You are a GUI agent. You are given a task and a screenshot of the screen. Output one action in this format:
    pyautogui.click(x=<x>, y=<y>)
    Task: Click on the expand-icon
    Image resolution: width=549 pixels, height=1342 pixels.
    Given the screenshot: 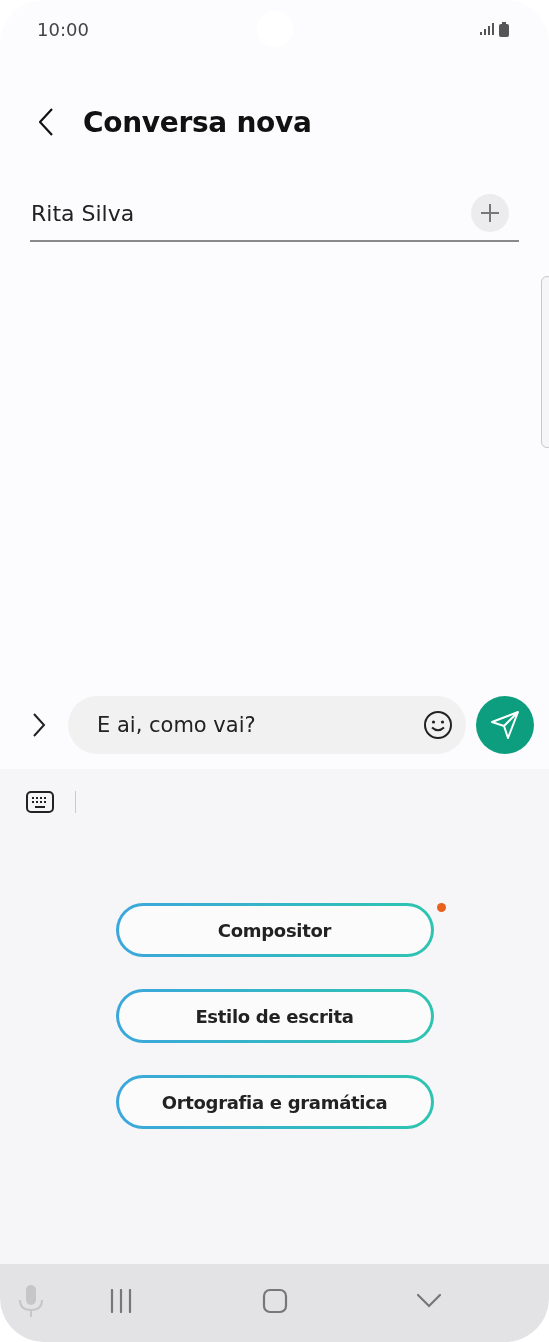 What is the action you would take?
    pyautogui.click(x=39, y=725)
    